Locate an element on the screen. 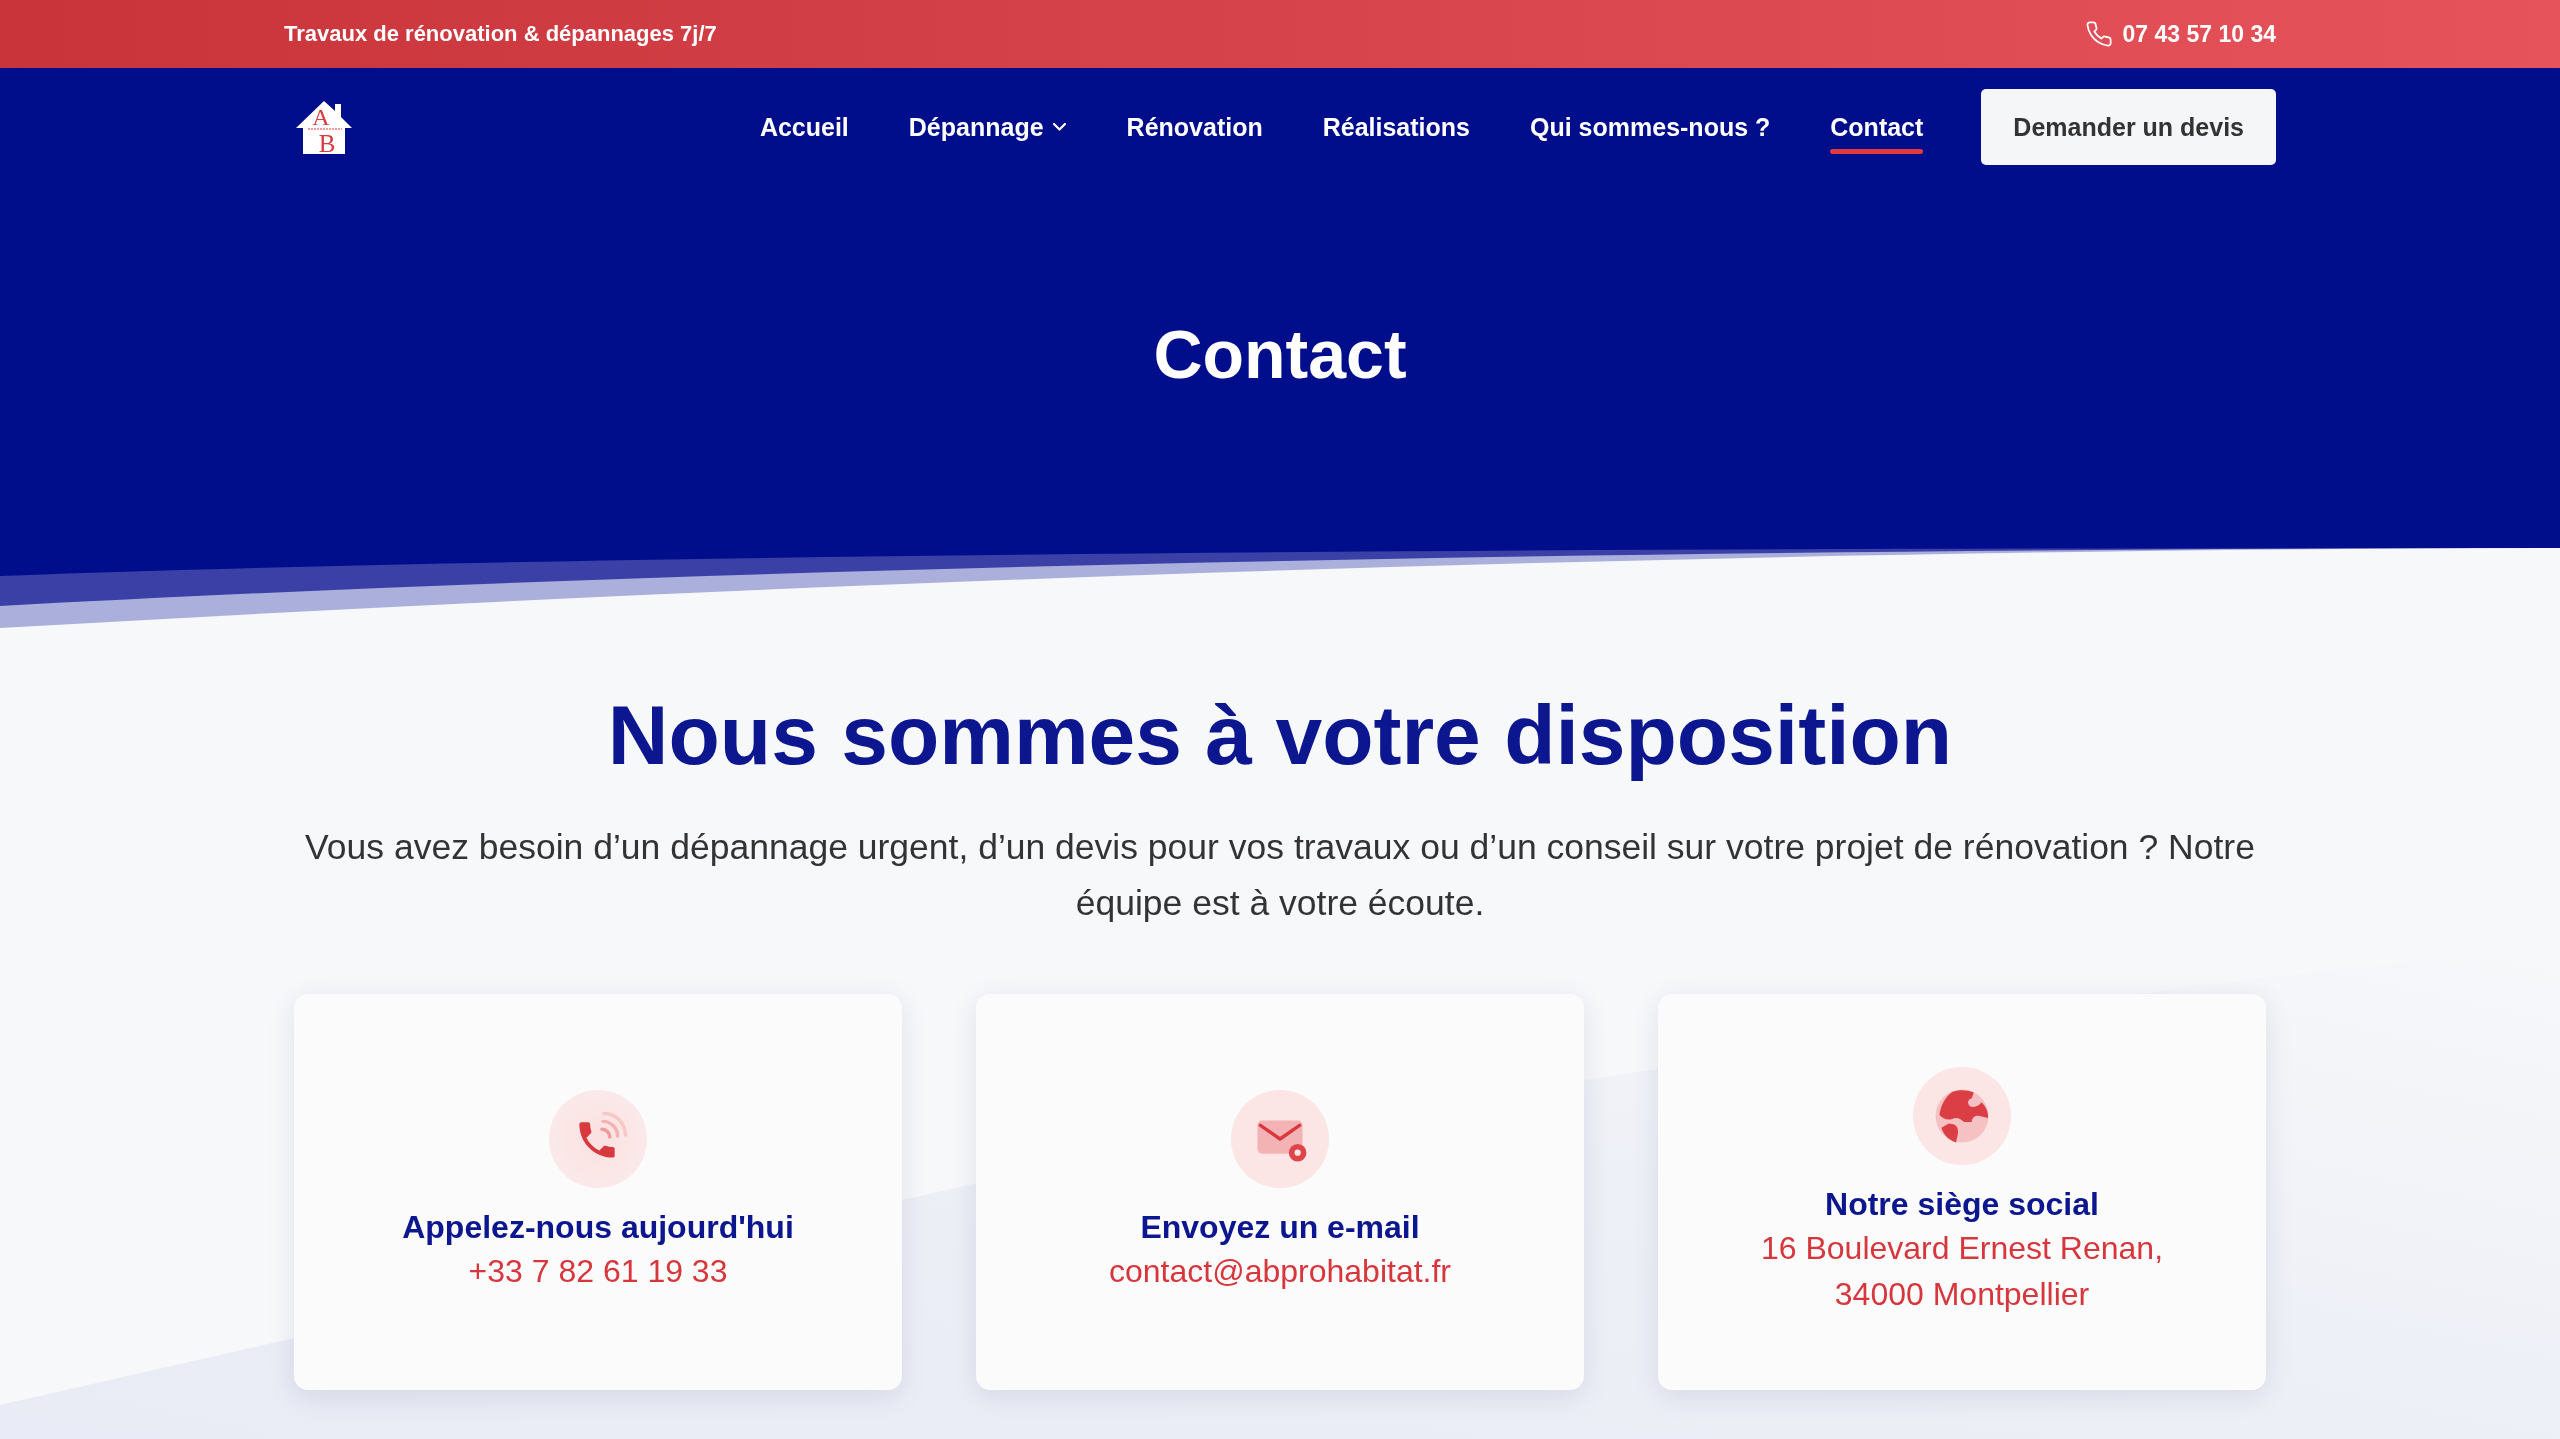  intro-paragraph: Vous avez besoin d’un dépannage urgent, d’un devis pour vos travaux ou d’un conseil sur votre projet de rénovation ? Notre équipe est à votre écoute. is located at coordinates (1280, 875).